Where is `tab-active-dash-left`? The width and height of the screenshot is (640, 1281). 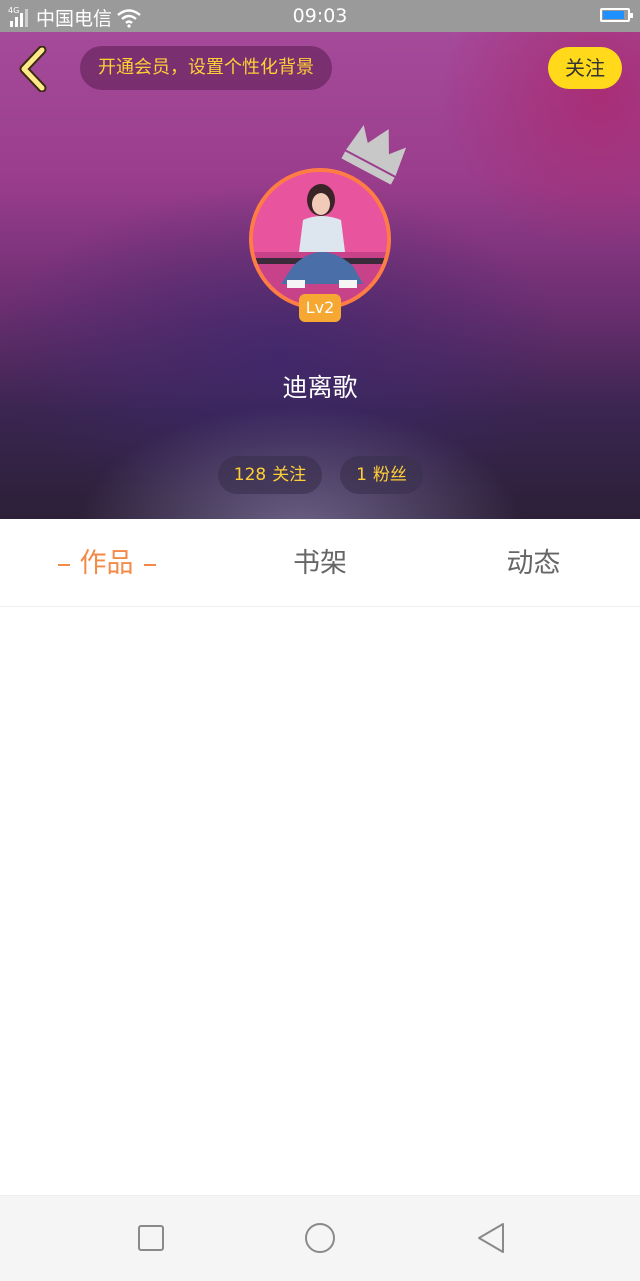
tab-active-dash-left is located at coordinates (63, 564).